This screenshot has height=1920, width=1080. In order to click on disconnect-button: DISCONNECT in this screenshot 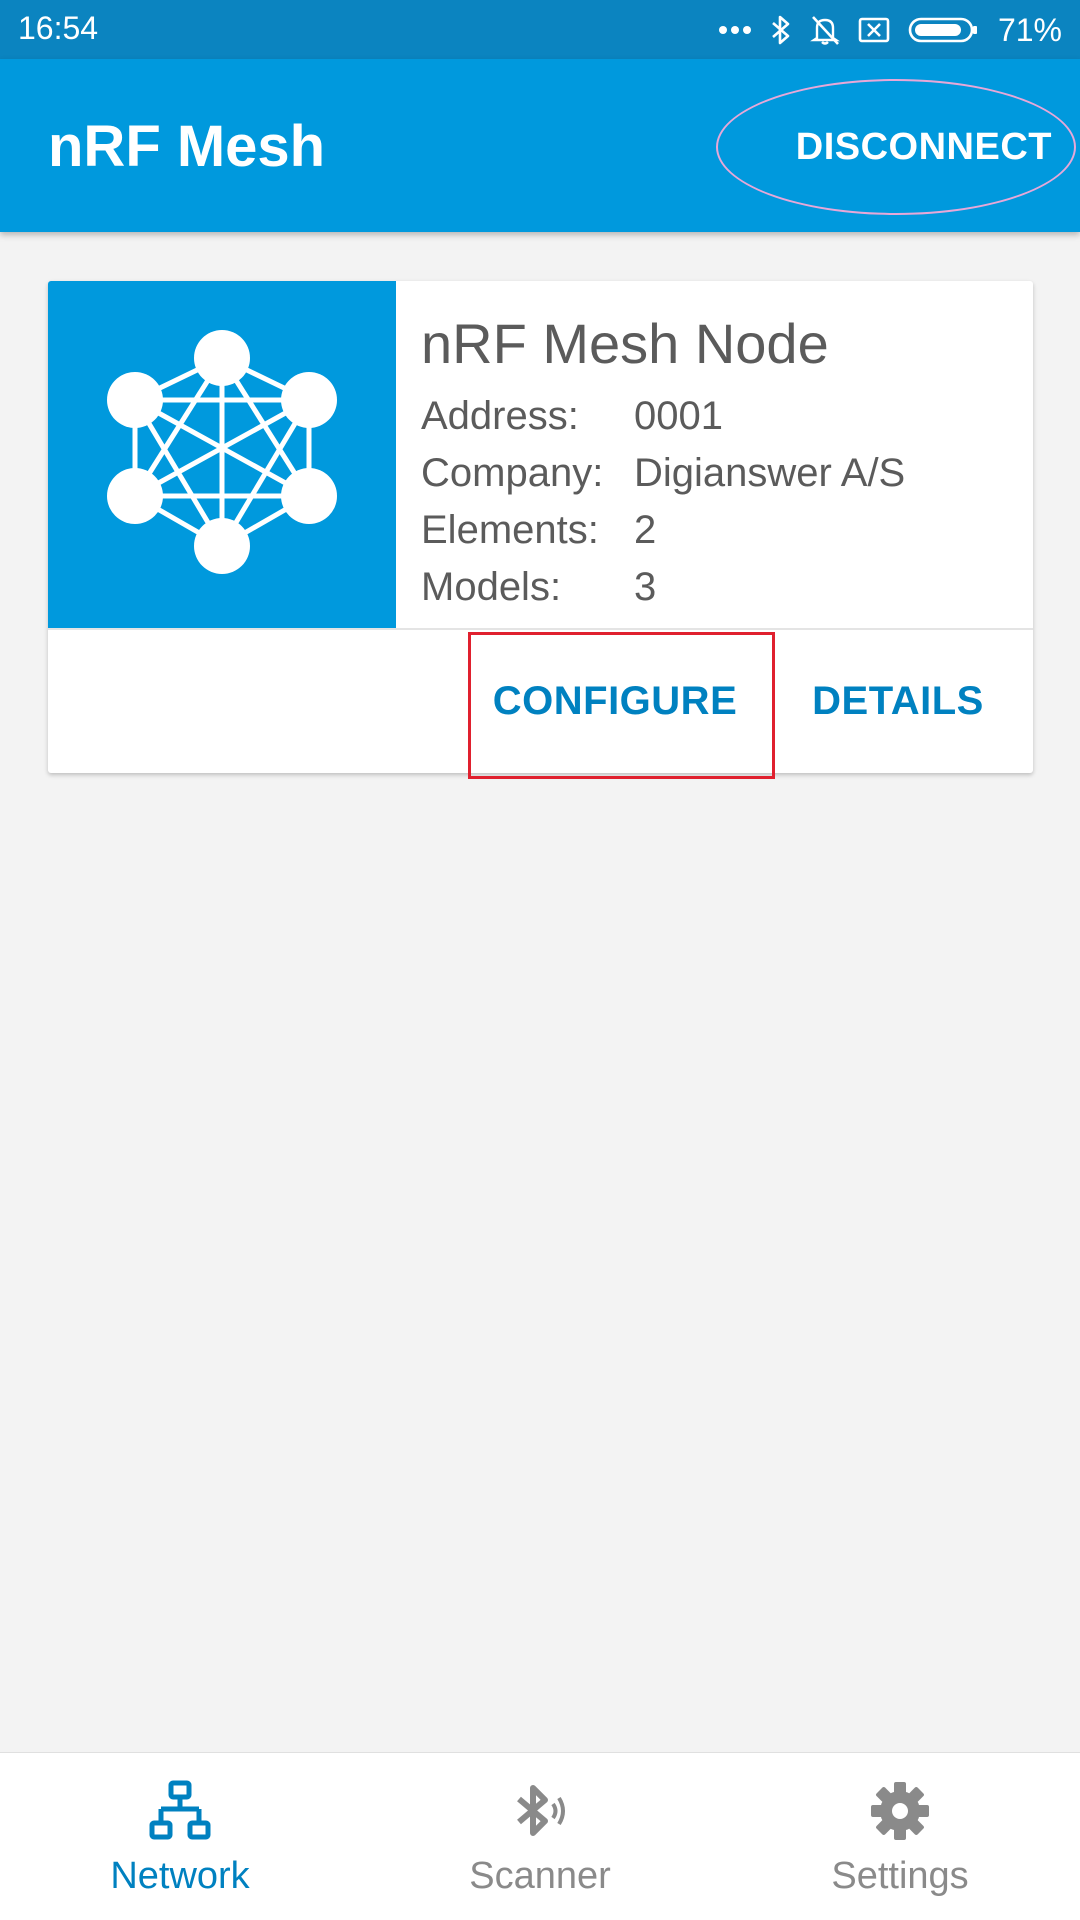, I will do `click(896, 147)`.